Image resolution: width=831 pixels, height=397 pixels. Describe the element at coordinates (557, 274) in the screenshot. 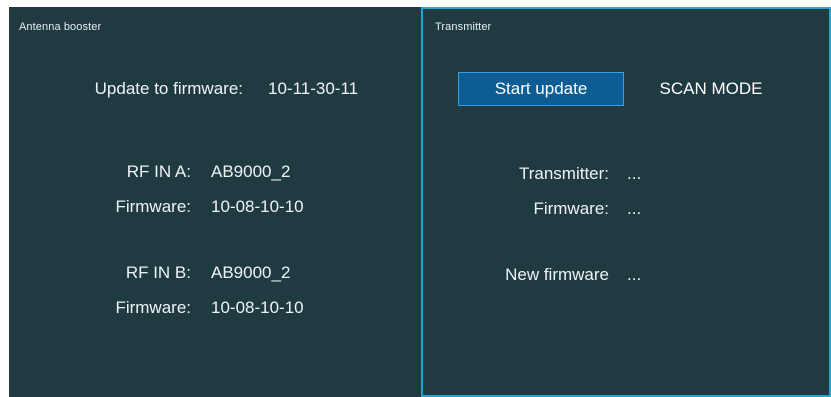

I see `new-firmware-label: New firmware` at that location.